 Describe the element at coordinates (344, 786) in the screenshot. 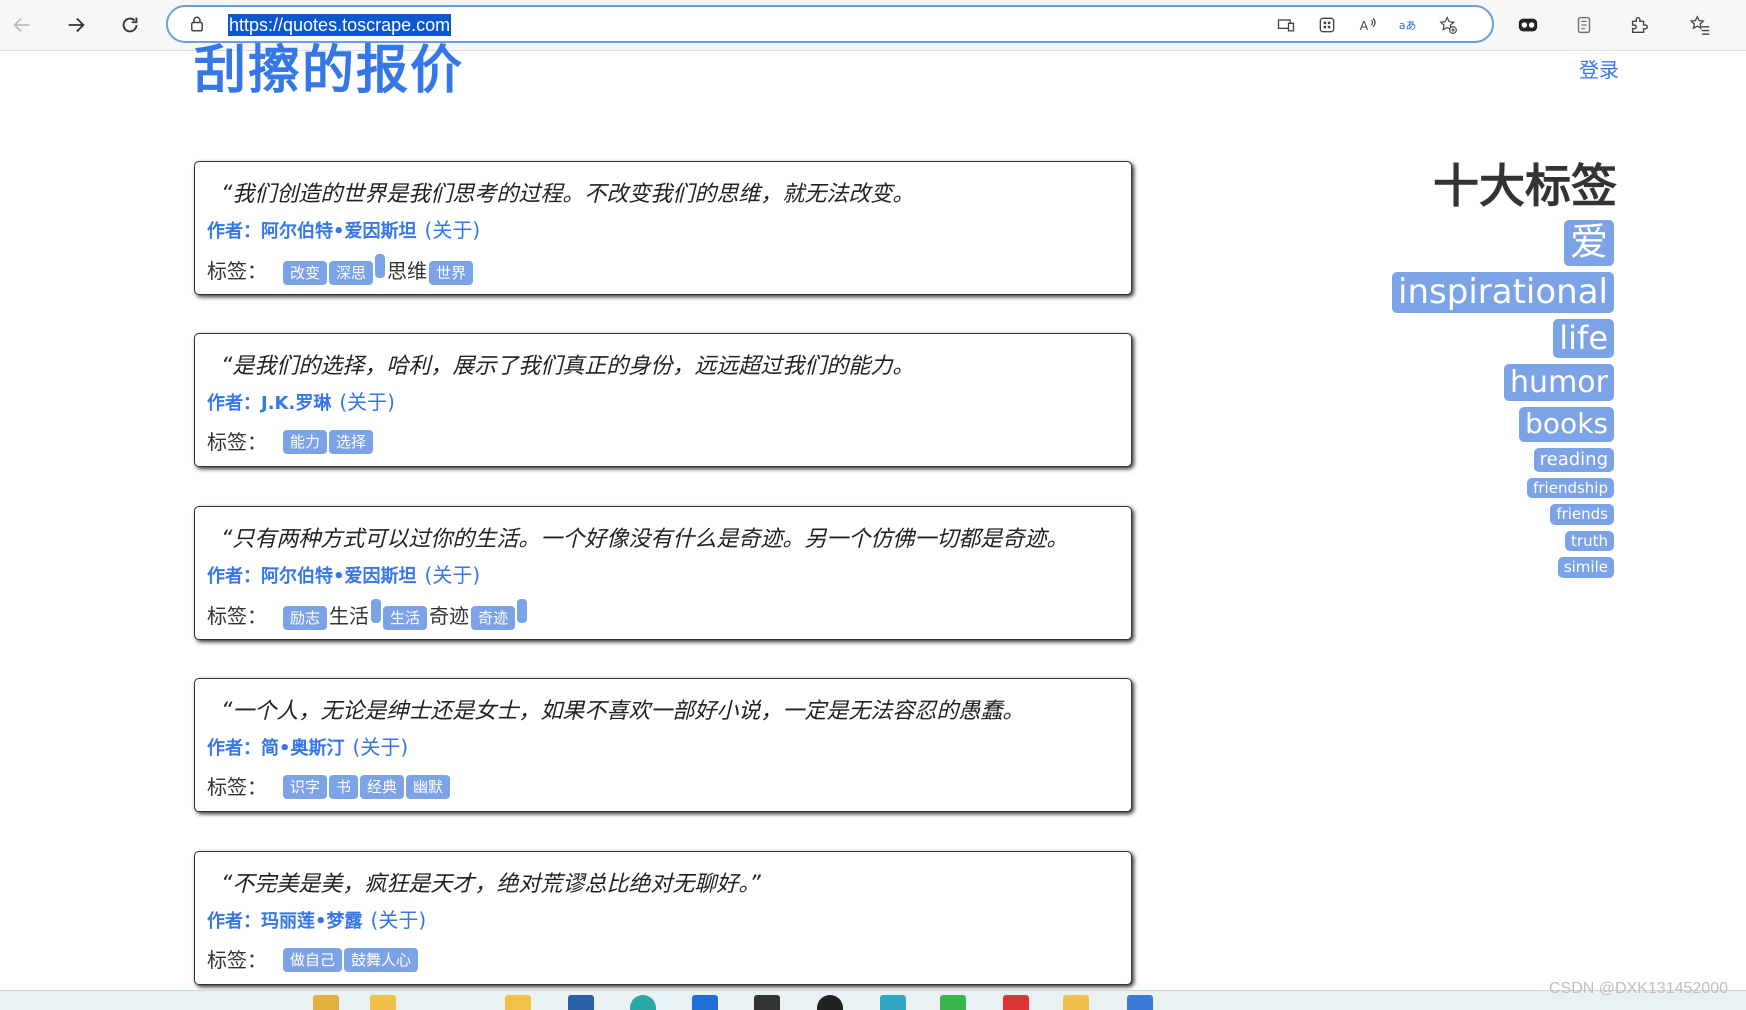

I see `tag-chip: 书` at that location.